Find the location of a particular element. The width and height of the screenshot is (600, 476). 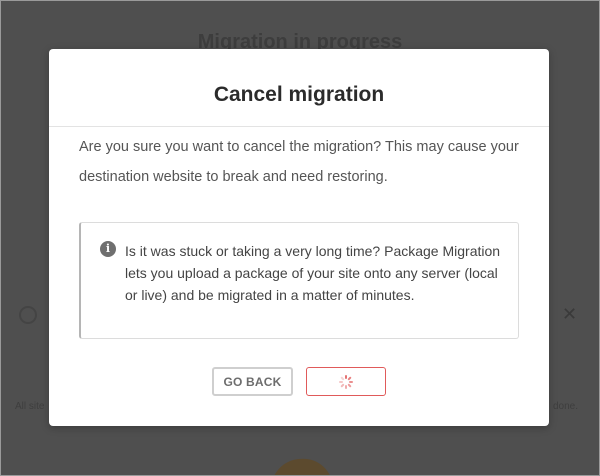

confirm-cancel-button is located at coordinates (346, 381).